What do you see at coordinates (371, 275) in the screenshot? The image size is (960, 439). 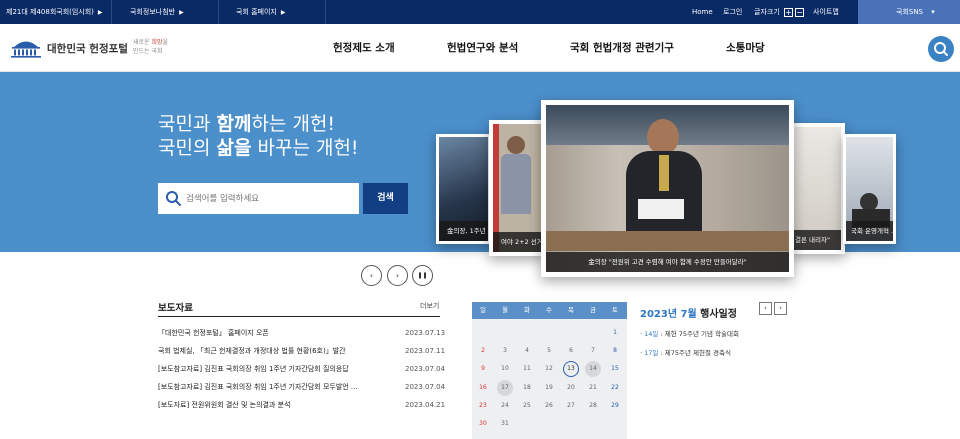 I see `slide-prev-button: ‹` at bounding box center [371, 275].